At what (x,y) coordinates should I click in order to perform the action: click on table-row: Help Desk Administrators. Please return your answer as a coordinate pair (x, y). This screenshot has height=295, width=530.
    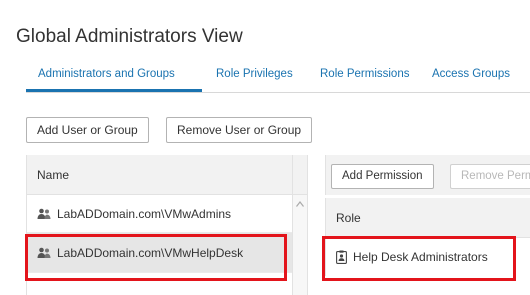
    Looking at the image, I should click on (427, 257).